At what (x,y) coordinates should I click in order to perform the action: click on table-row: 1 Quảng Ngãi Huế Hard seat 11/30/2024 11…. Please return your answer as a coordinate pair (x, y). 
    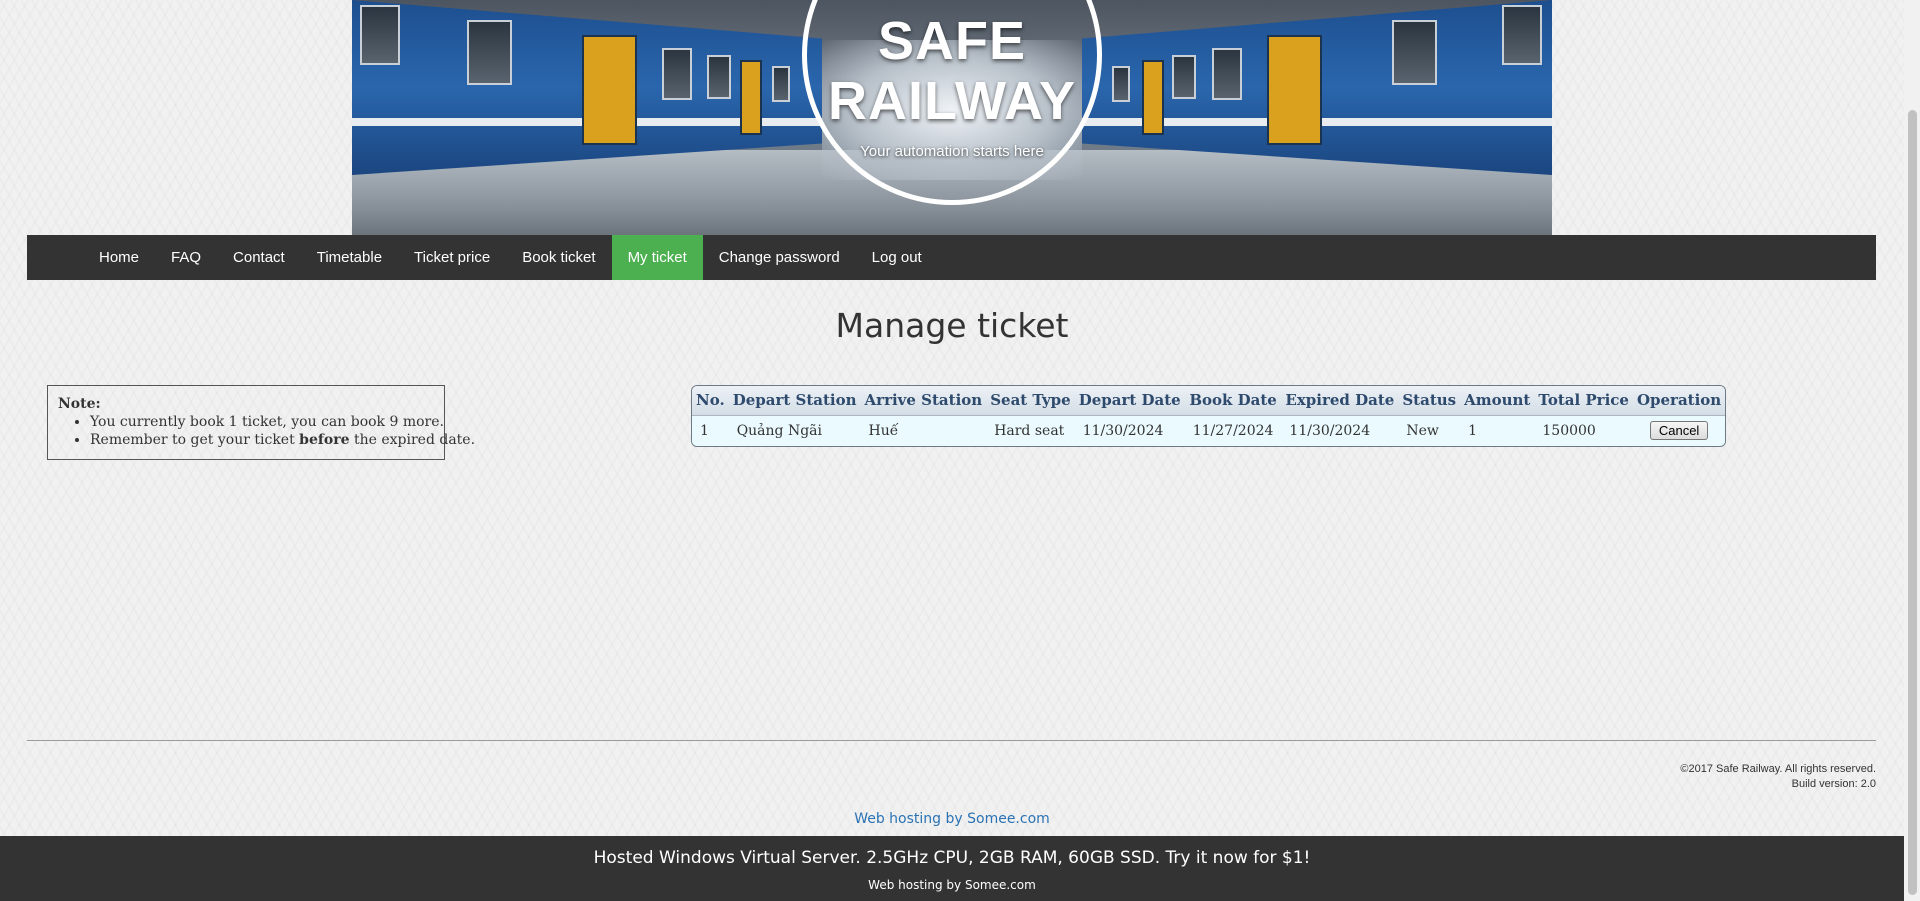
    Looking at the image, I should click on (1209, 430).